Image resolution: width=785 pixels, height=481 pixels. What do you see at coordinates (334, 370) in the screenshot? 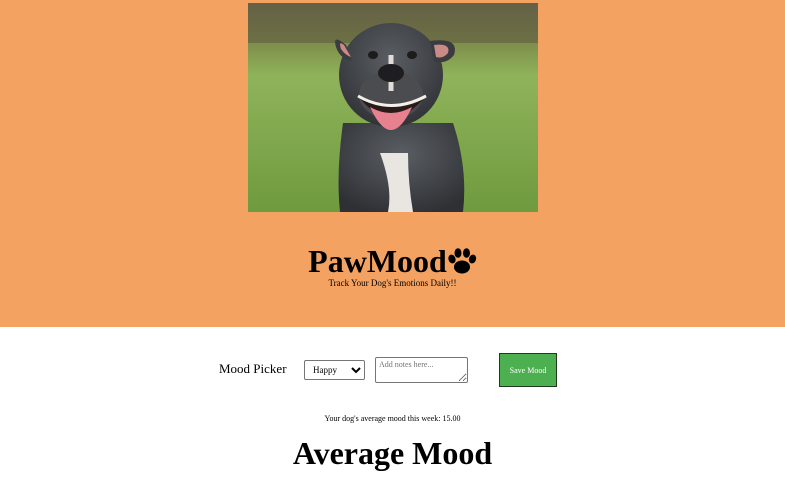
I see `mood-select: Happy` at bounding box center [334, 370].